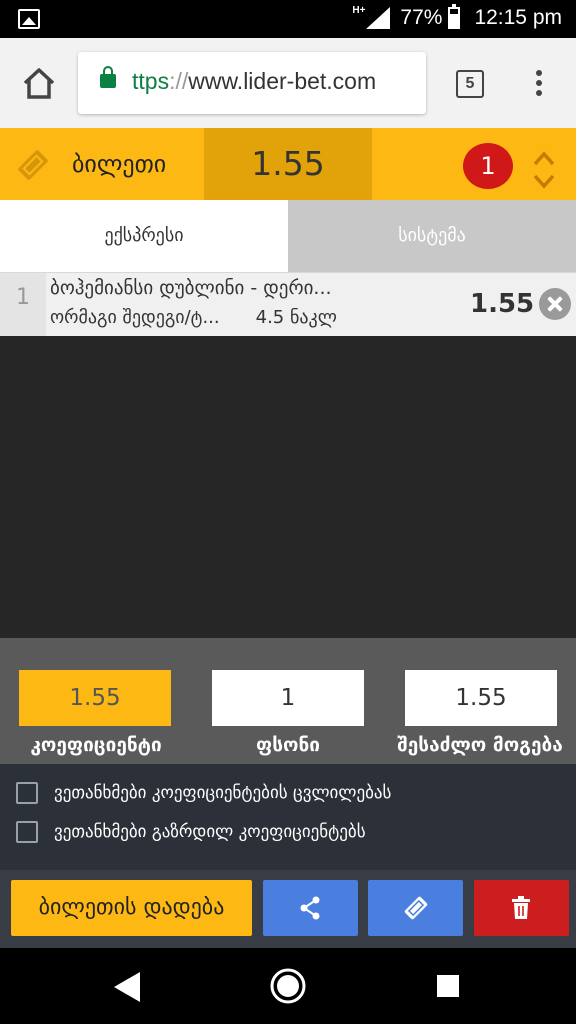 This screenshot has height=1024, width=576. I want to click on bet-odds: 1.55, so click(502, 304).